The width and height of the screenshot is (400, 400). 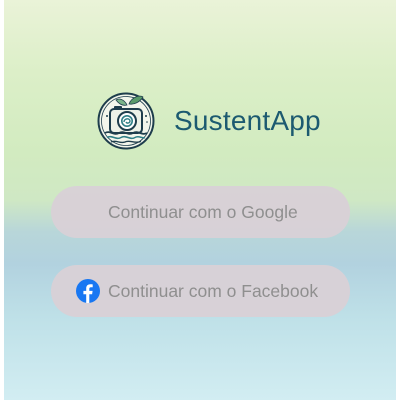 What do you see at coordinates (88, 291) in the screenshot?
I see `facebook-icon` at bounding box center [88, 291].